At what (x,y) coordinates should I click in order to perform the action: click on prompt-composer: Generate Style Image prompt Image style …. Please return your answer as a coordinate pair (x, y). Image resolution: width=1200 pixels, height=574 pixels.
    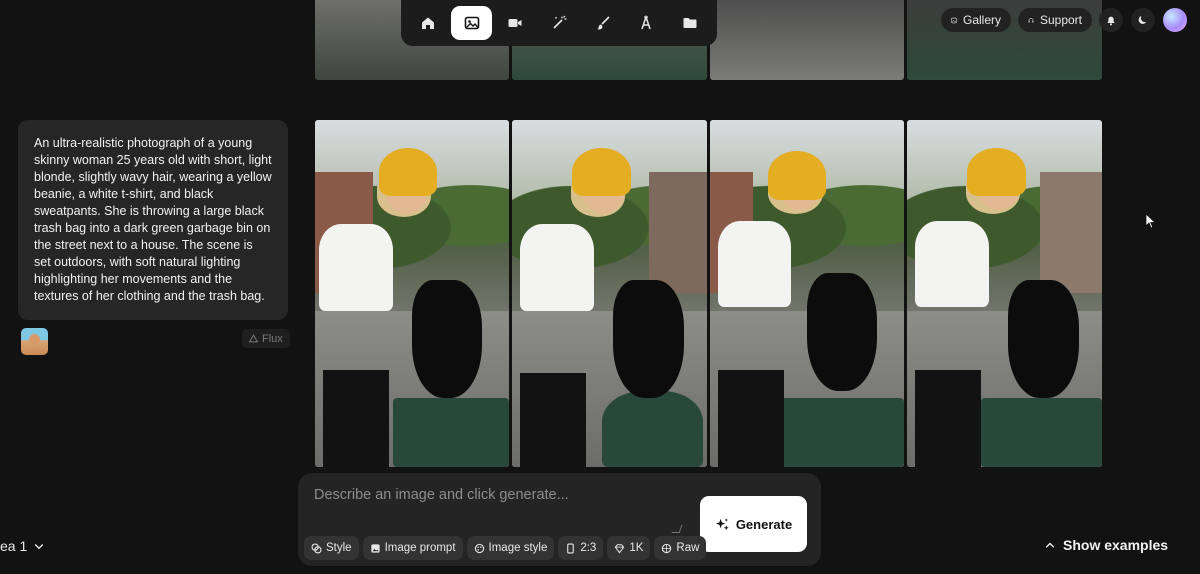
    Looking at the image, I should click on (559, 519).